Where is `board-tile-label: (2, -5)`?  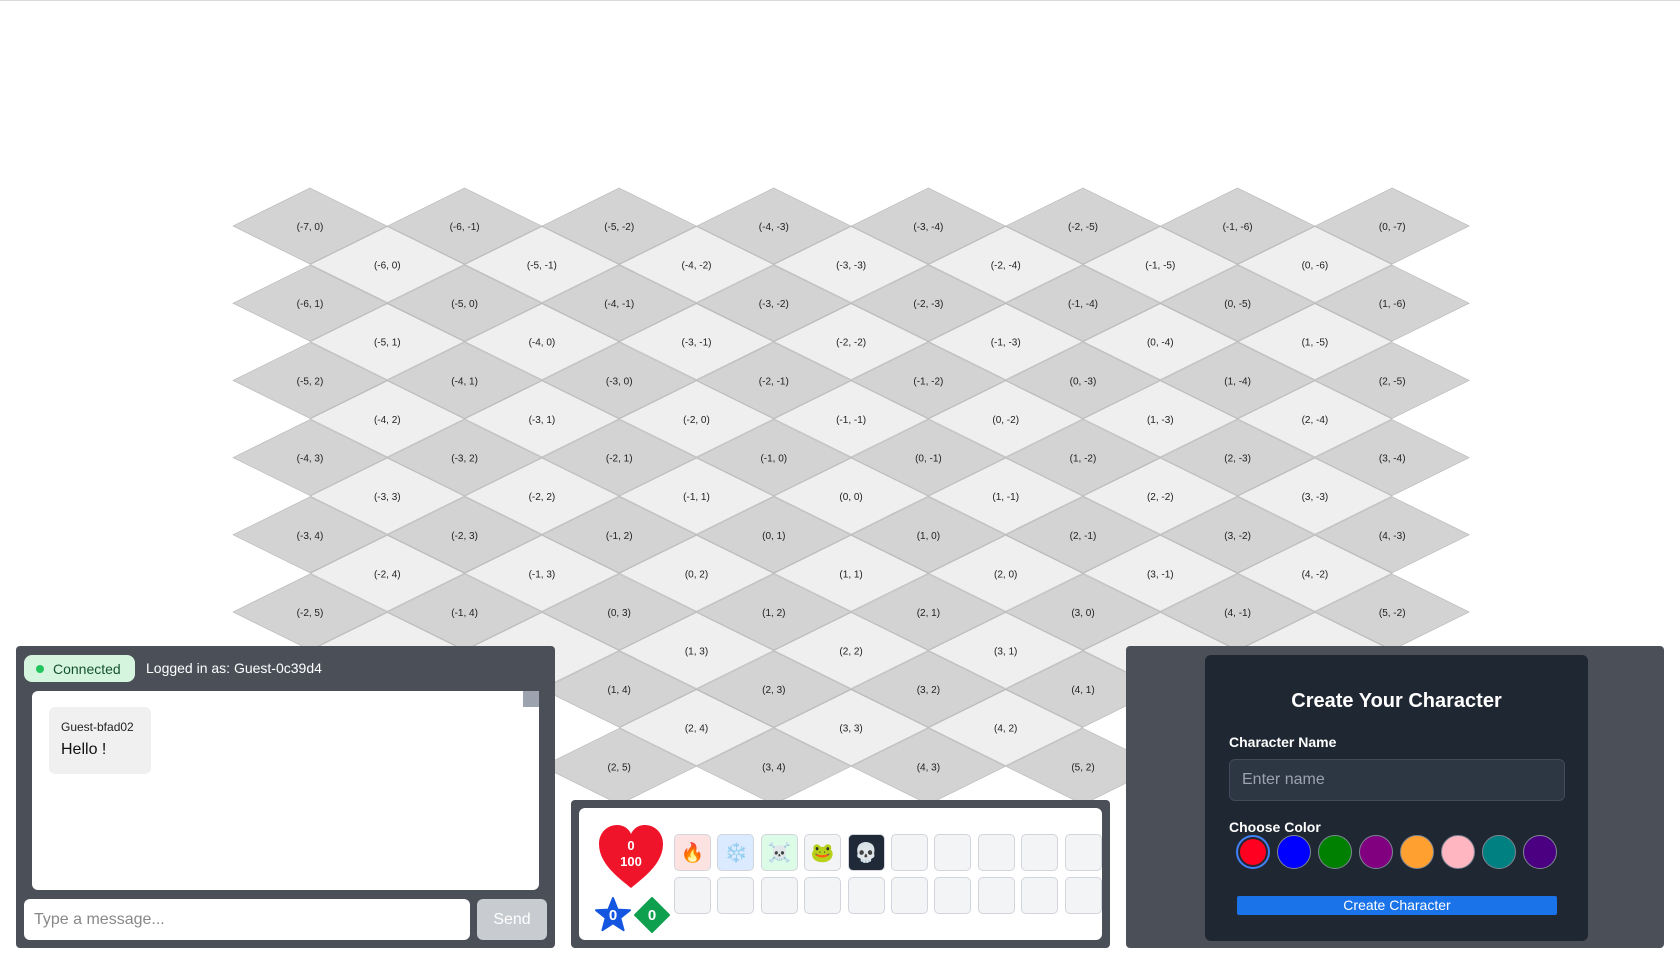 board-tile-label: (2, -5) is located at coordinates (1392, 381).